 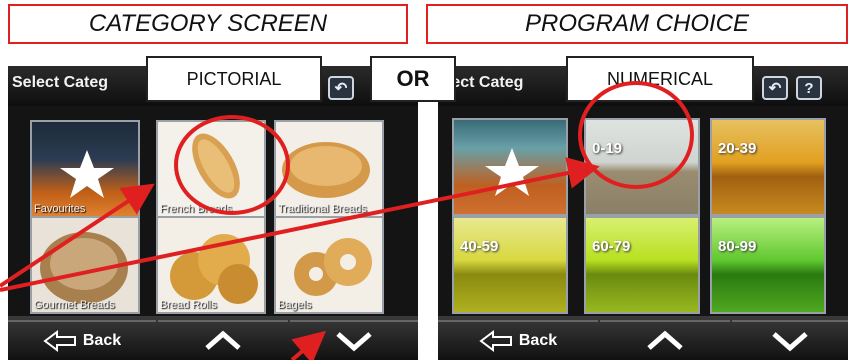 What do you see at coordinates (611, 246) in the screenshot?
I see `tile-range-label: 60-79` at bounding box center [611, 246].